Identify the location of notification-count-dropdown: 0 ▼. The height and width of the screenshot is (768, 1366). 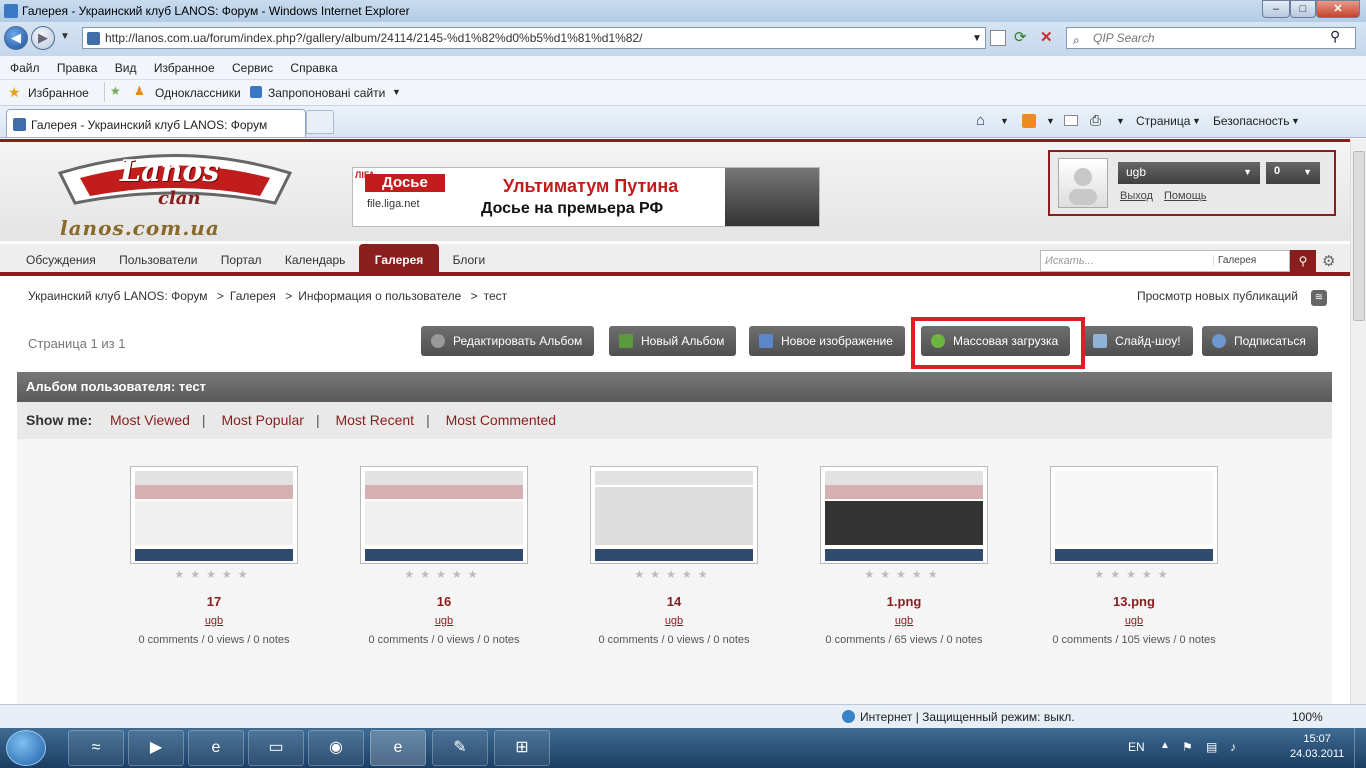
(1293, 173).